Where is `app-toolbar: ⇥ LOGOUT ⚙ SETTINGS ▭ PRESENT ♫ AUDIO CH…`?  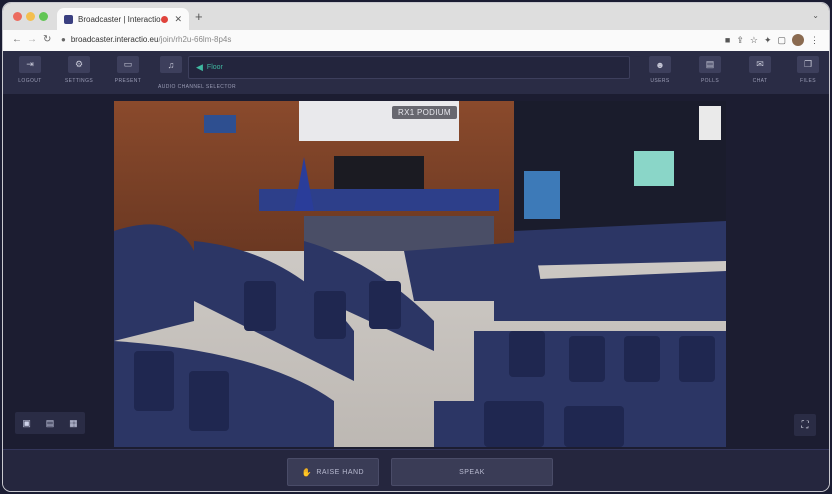 app-toolbar: ⇥ LOGOUT ⚙ SETTINGS ▭ PRESENT ♫ AUDIO CH… is located at coordinates (416, 72).